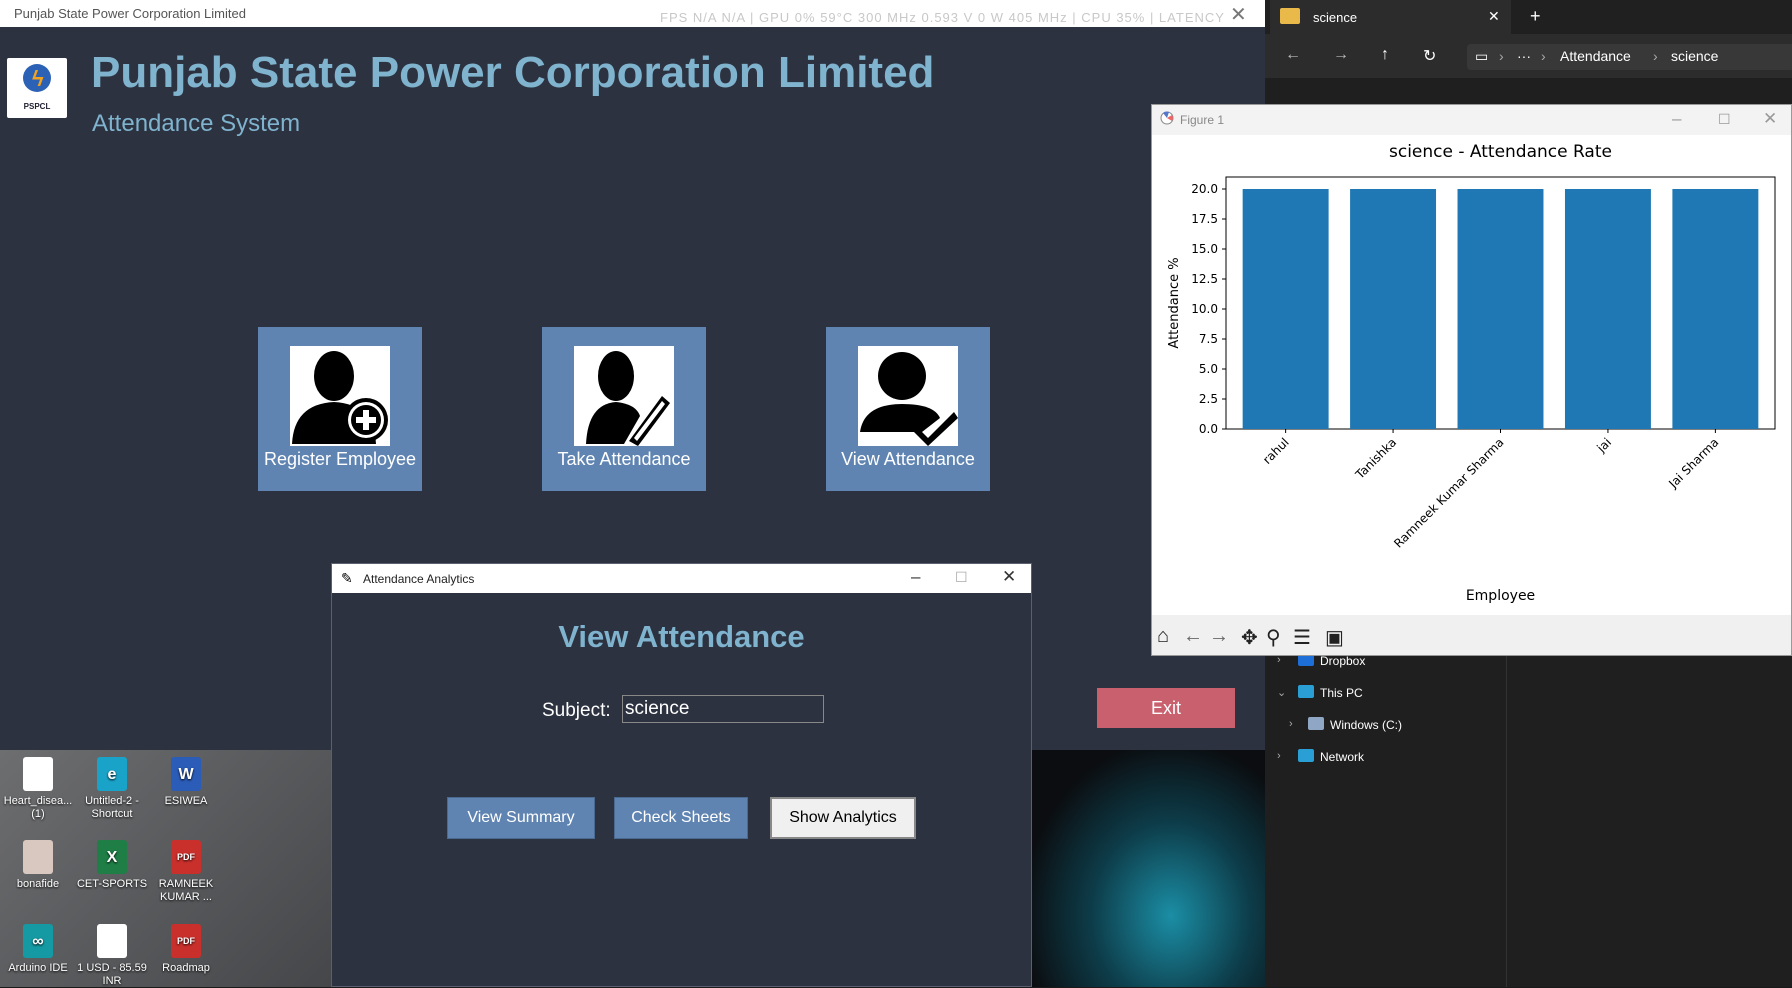  Describe the element at coordinates (37, 88) in the screenshot. I see `pspcl-logo: ϟ PSPCL` at that location.